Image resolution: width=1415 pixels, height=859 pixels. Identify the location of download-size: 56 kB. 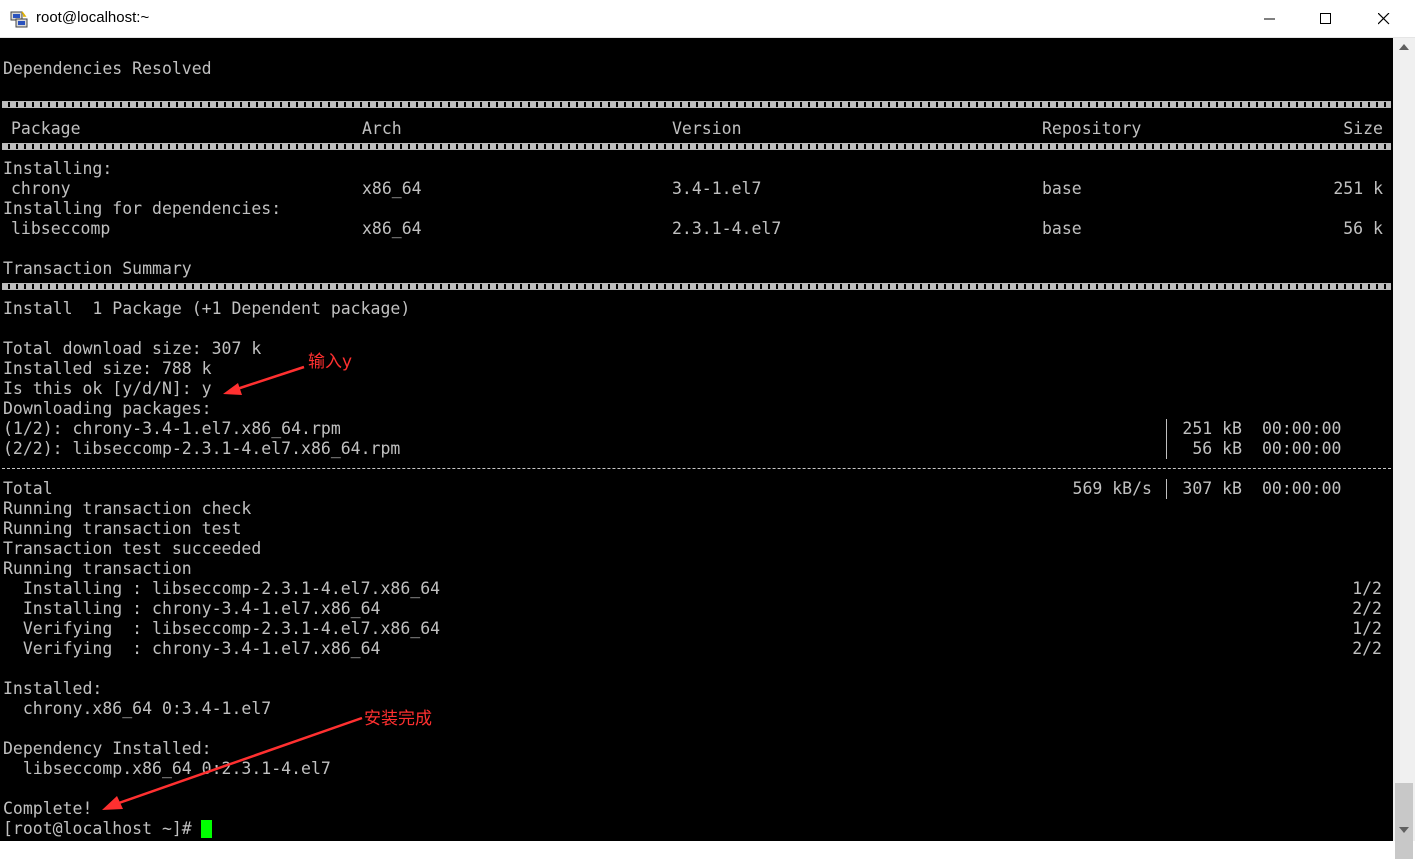
(1217, 448).